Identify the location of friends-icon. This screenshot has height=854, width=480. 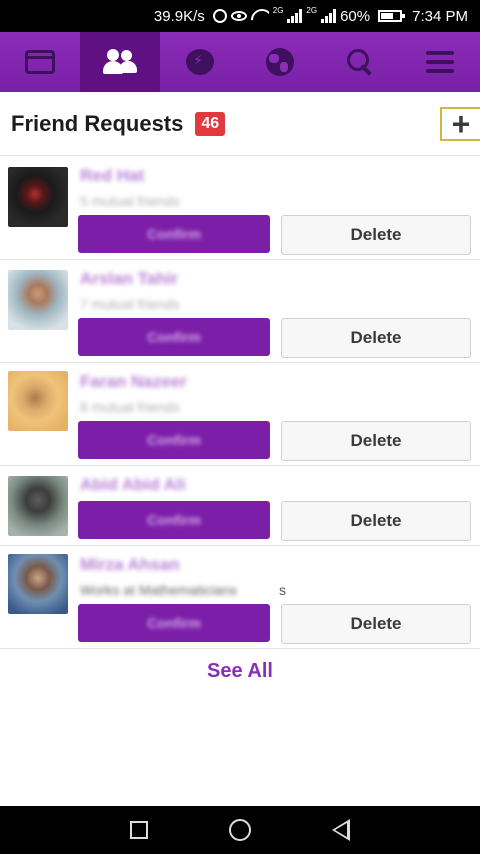
(120, 62).